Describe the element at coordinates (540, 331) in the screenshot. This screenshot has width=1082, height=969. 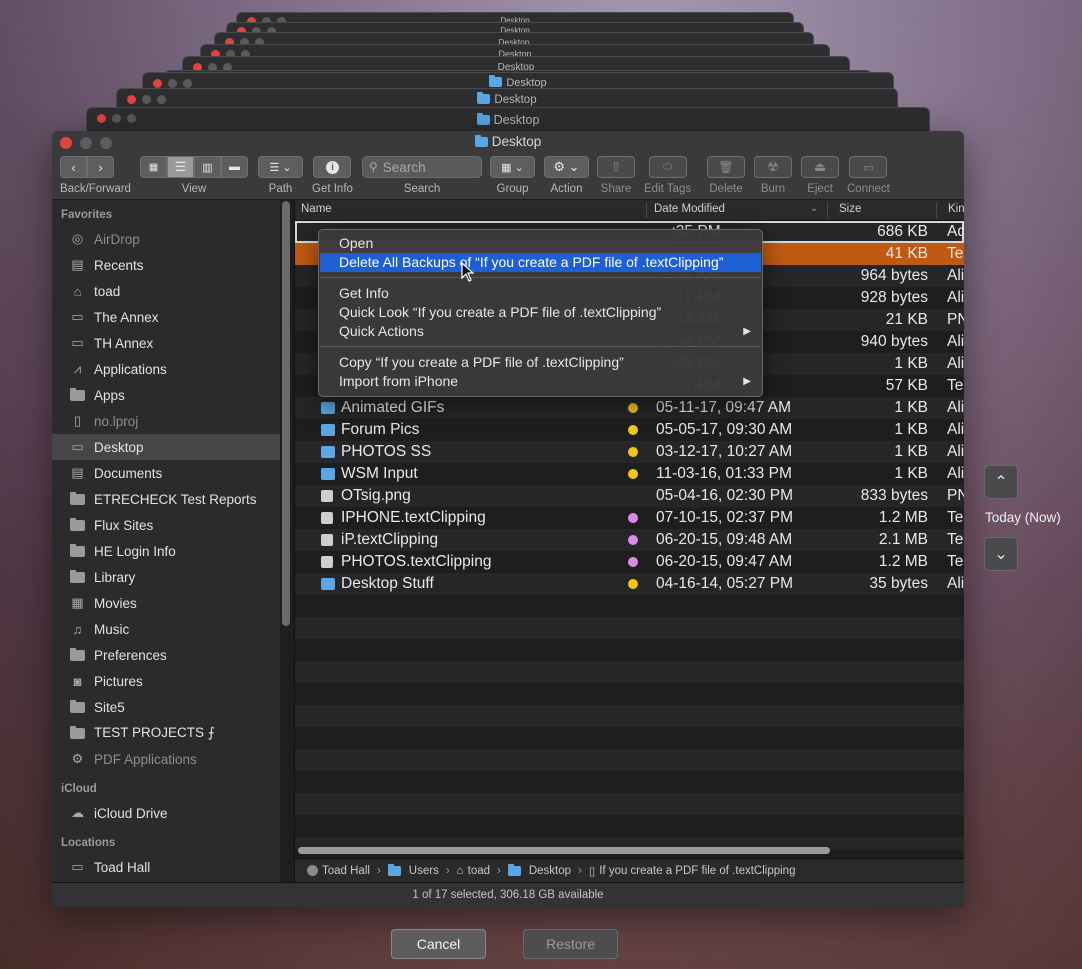
I see `menu-item-quick-actions: Quick Actions ▶` at that location.